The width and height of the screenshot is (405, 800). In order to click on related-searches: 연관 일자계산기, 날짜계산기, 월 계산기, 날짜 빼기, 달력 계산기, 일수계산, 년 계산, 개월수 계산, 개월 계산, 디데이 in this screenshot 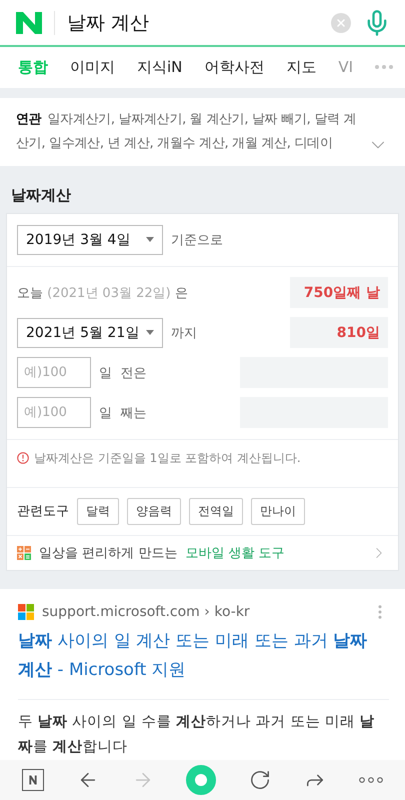, I will do `click(187, 131)`.